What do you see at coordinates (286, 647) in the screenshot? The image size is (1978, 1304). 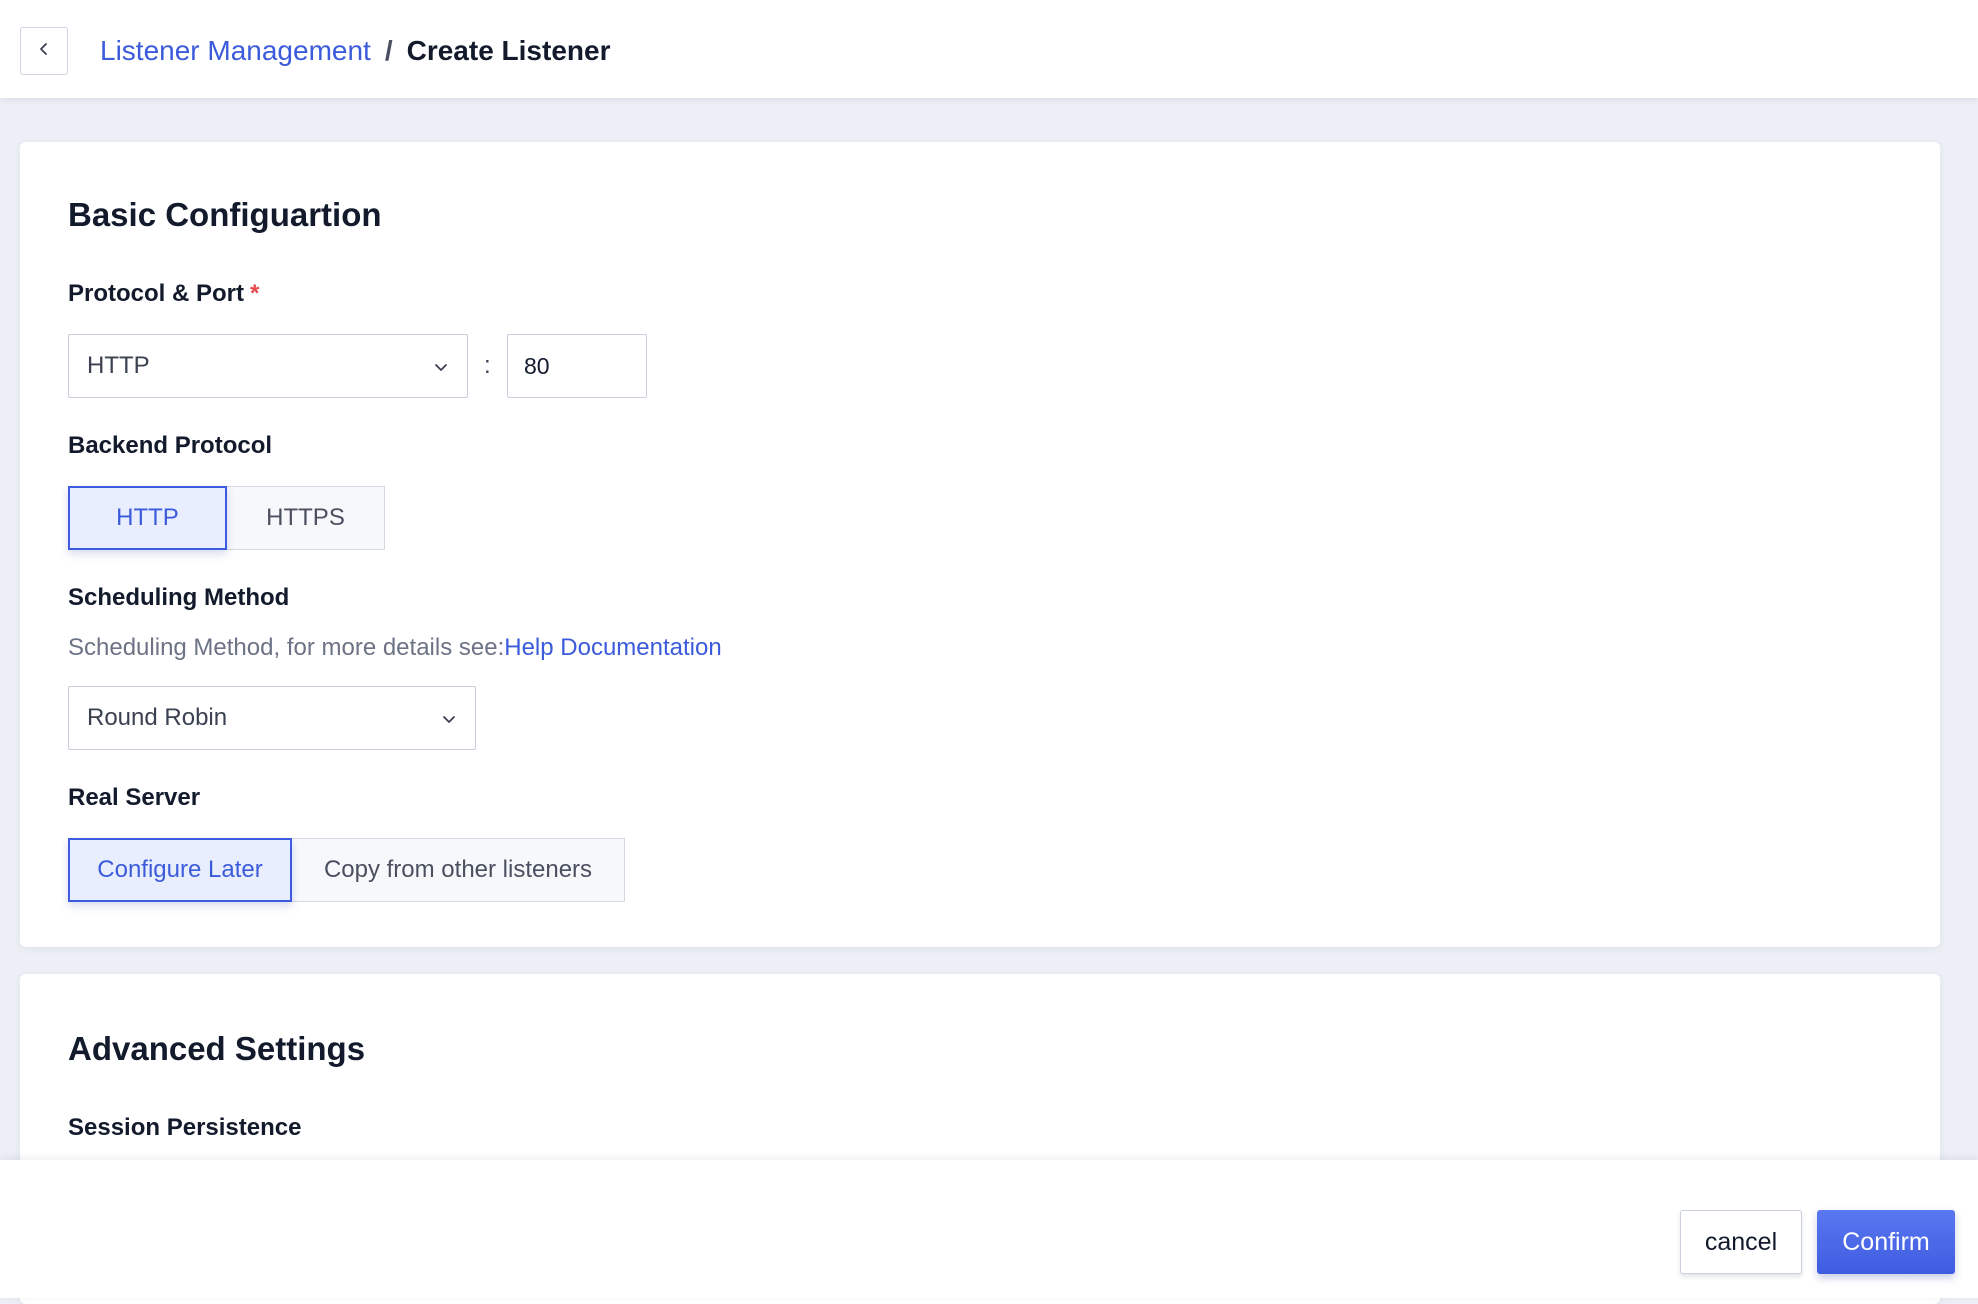 I see `scheduling-help-prefix: Scheduling Method, for more details see:` at bounding box center [286, 647].